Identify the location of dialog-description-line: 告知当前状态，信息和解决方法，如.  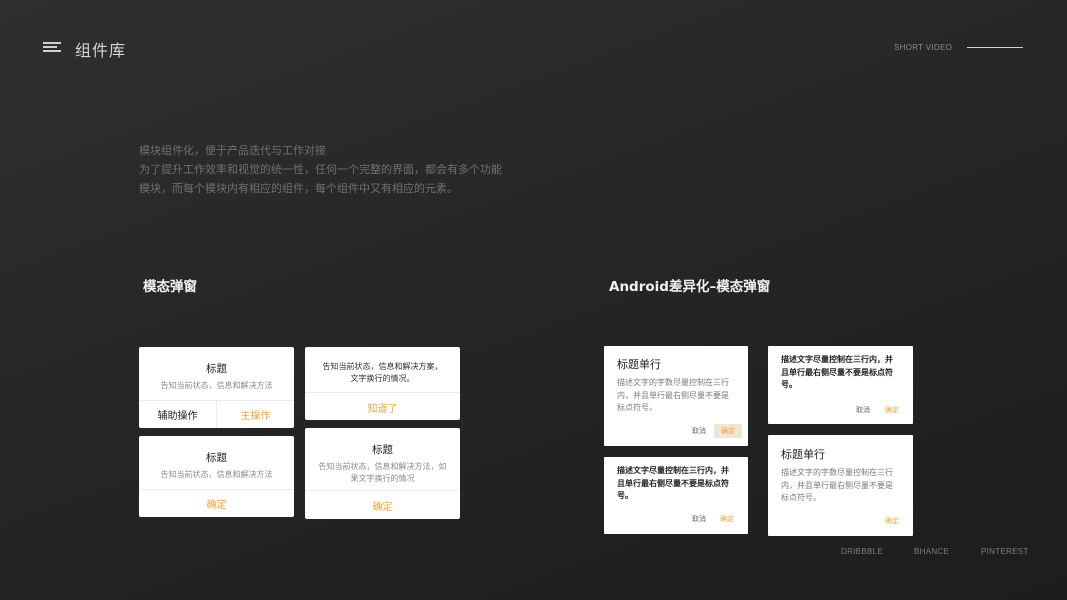
(382, 466).